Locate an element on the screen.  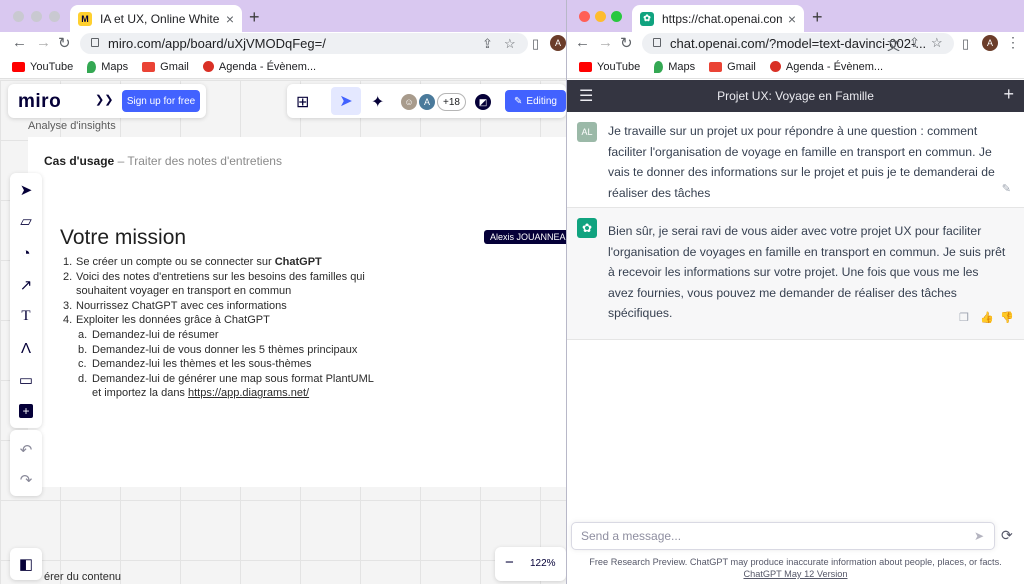
list-letter: b. is located at coordinates (83, 349).